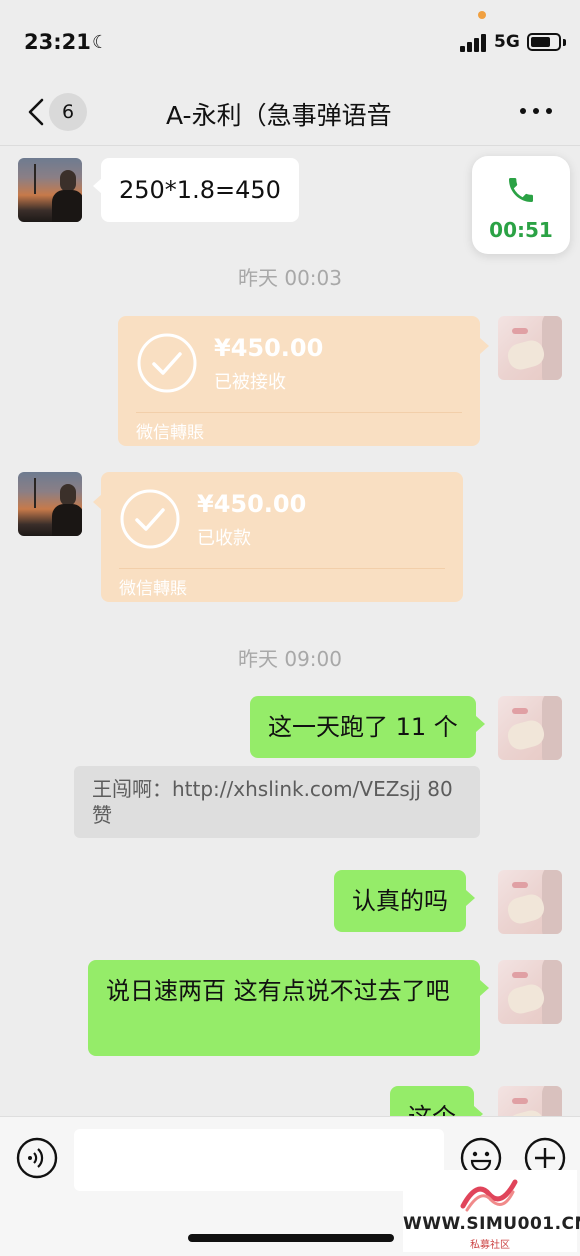  What do you see at coordinates (564, 42) in the screenshot?
I see `battery-tip` at bounding box center [564, 42].